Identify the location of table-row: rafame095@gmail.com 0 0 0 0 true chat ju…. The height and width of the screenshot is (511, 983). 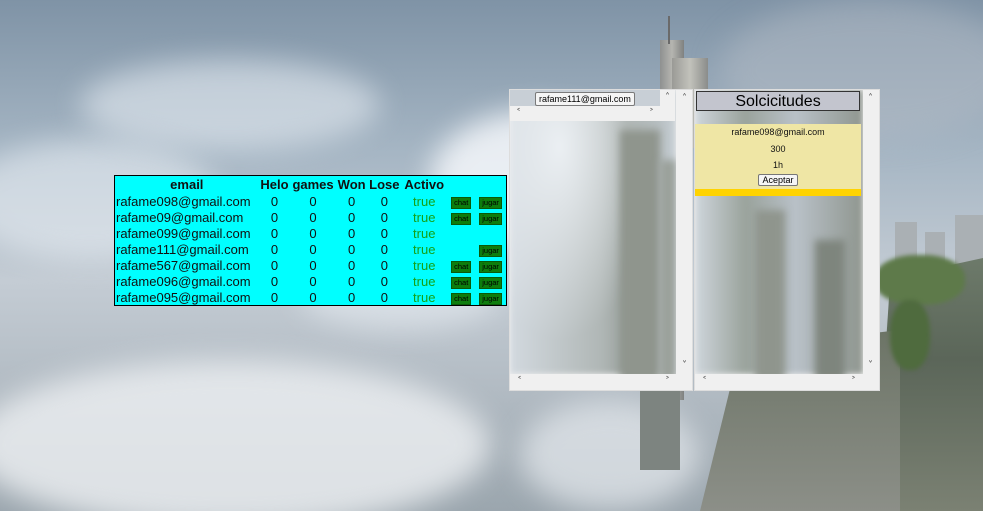
(310, 297).